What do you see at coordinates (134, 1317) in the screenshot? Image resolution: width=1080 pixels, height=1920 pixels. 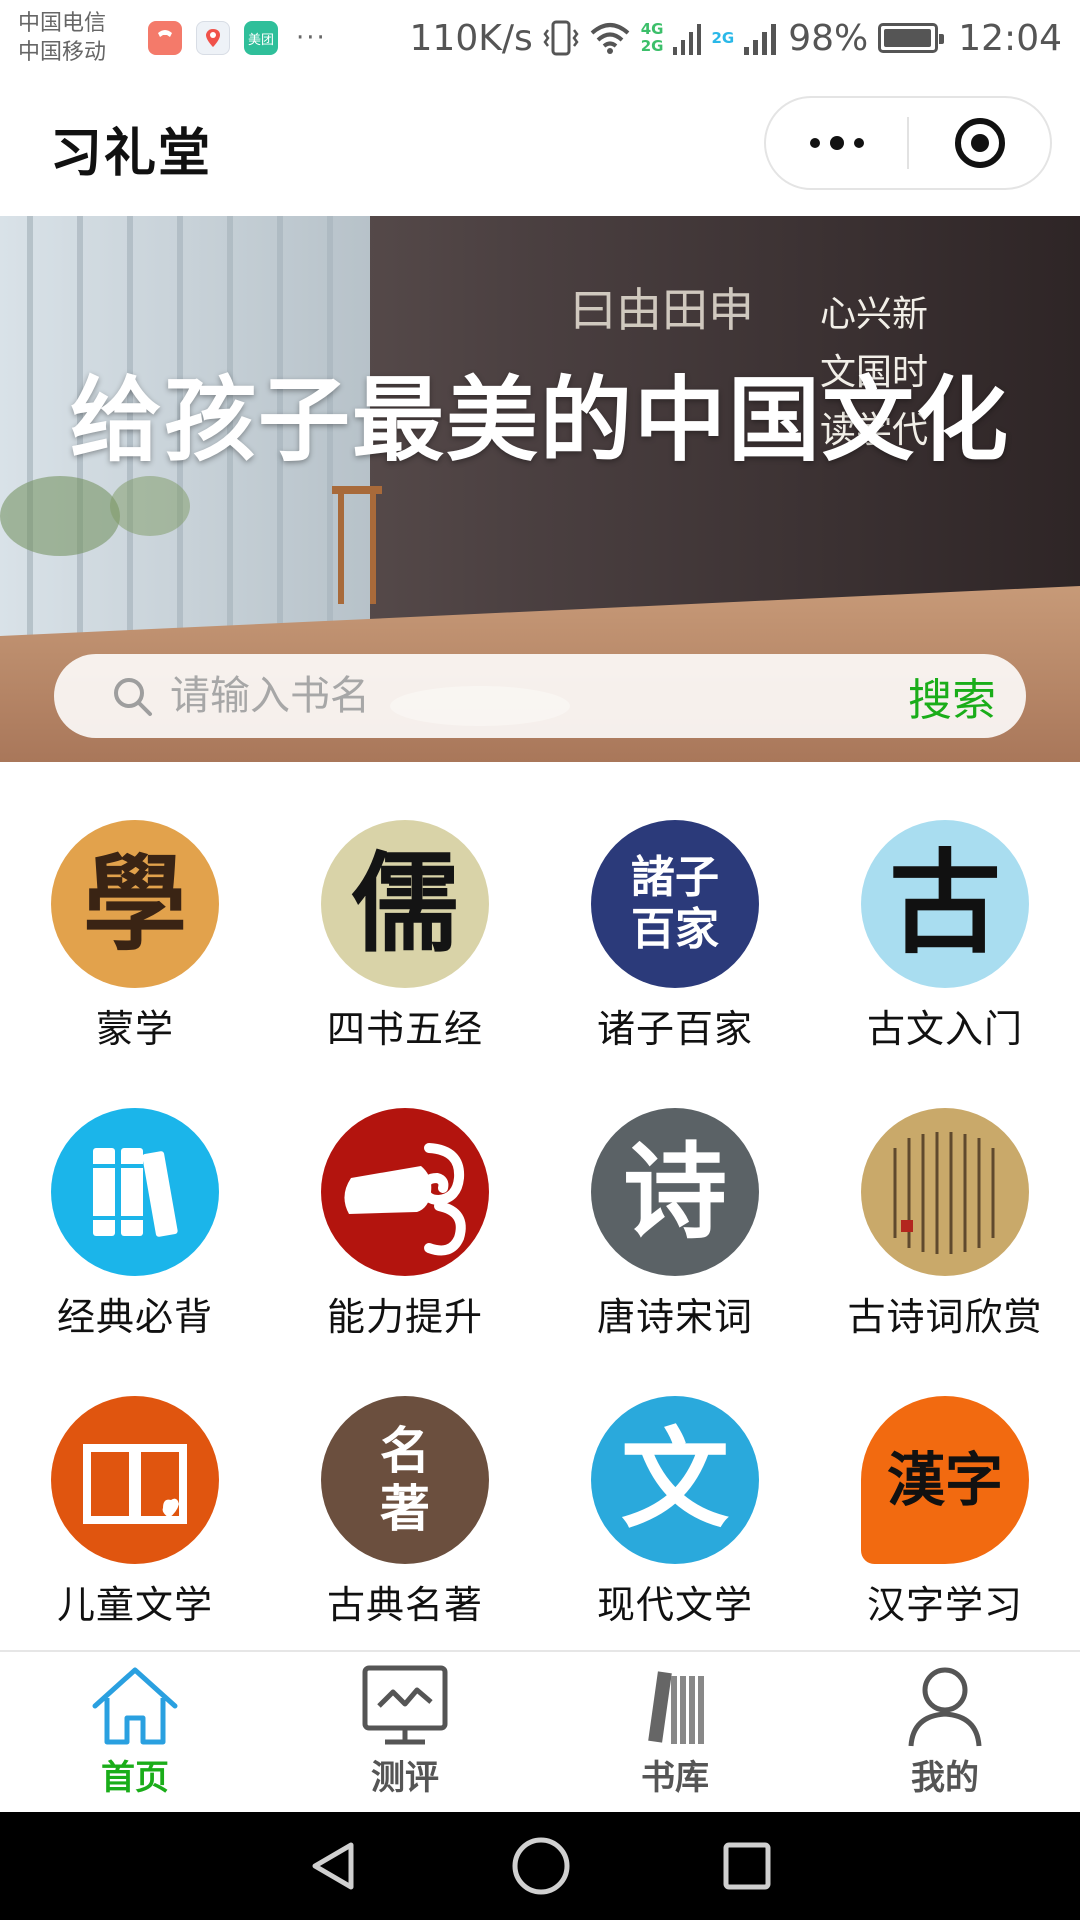 I see `category-label: 经典必背` at bounding box center [134, 1317].